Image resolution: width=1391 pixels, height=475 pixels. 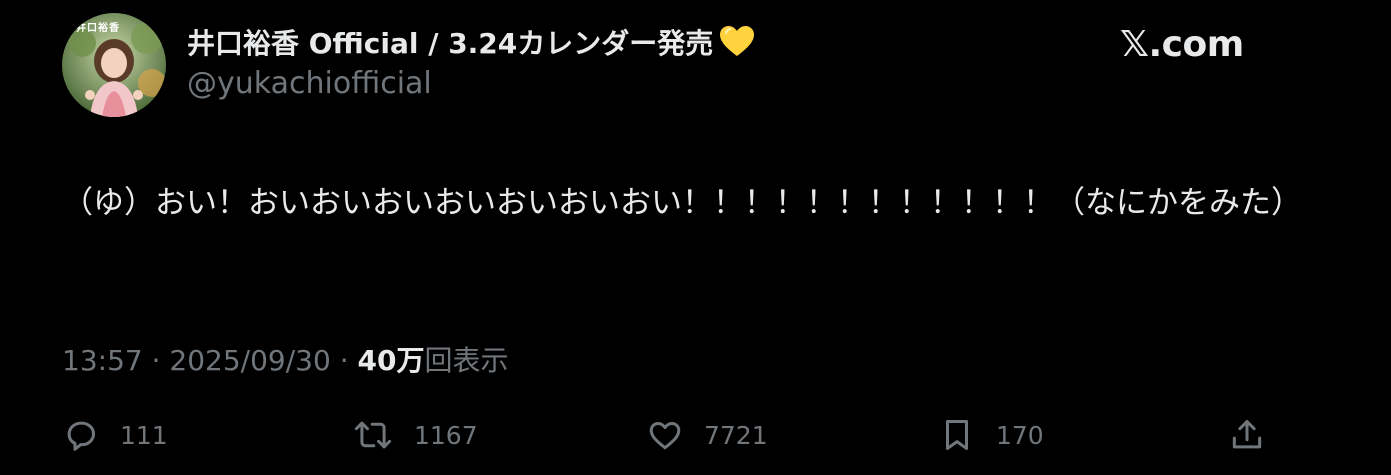 What do you see at coordinates (144, 435) in the screenshot?
I see `reply-count: 111` at bounding box center [144, 435].